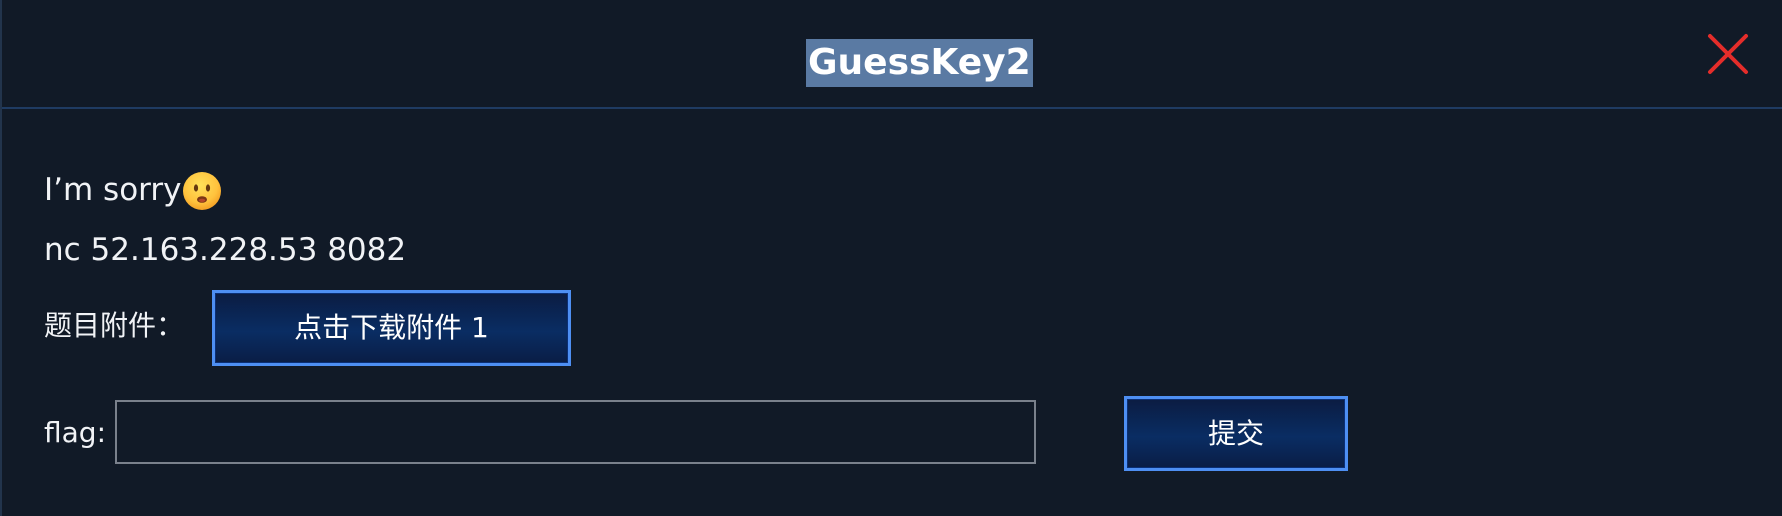 The height and width of the screenshot is (516, 1782). What do you see at coordinates (202, 191) in the screenshot?
I see `frowning-face-emoji` at bounding box center [202, 191].